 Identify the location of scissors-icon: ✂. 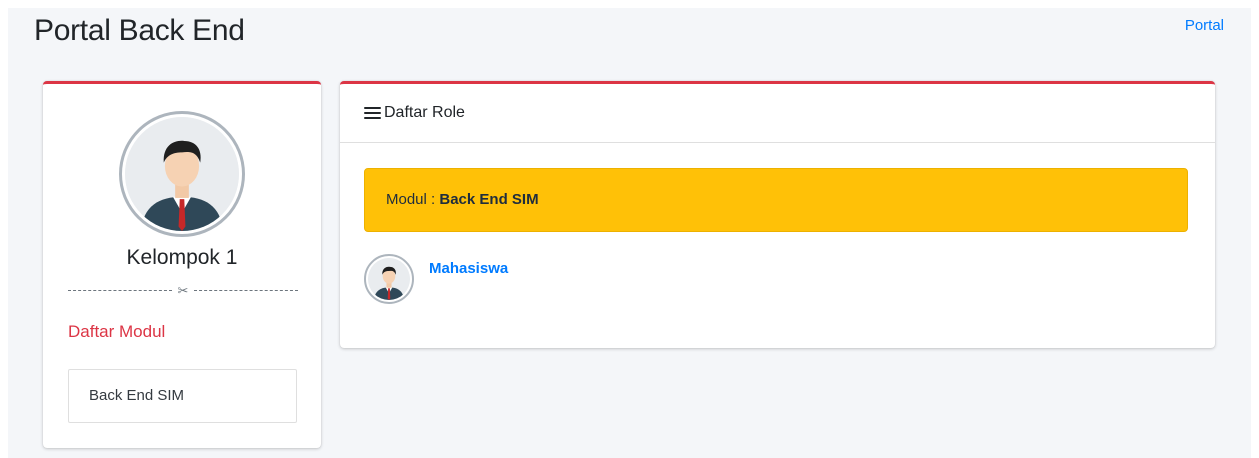
(183, 290).